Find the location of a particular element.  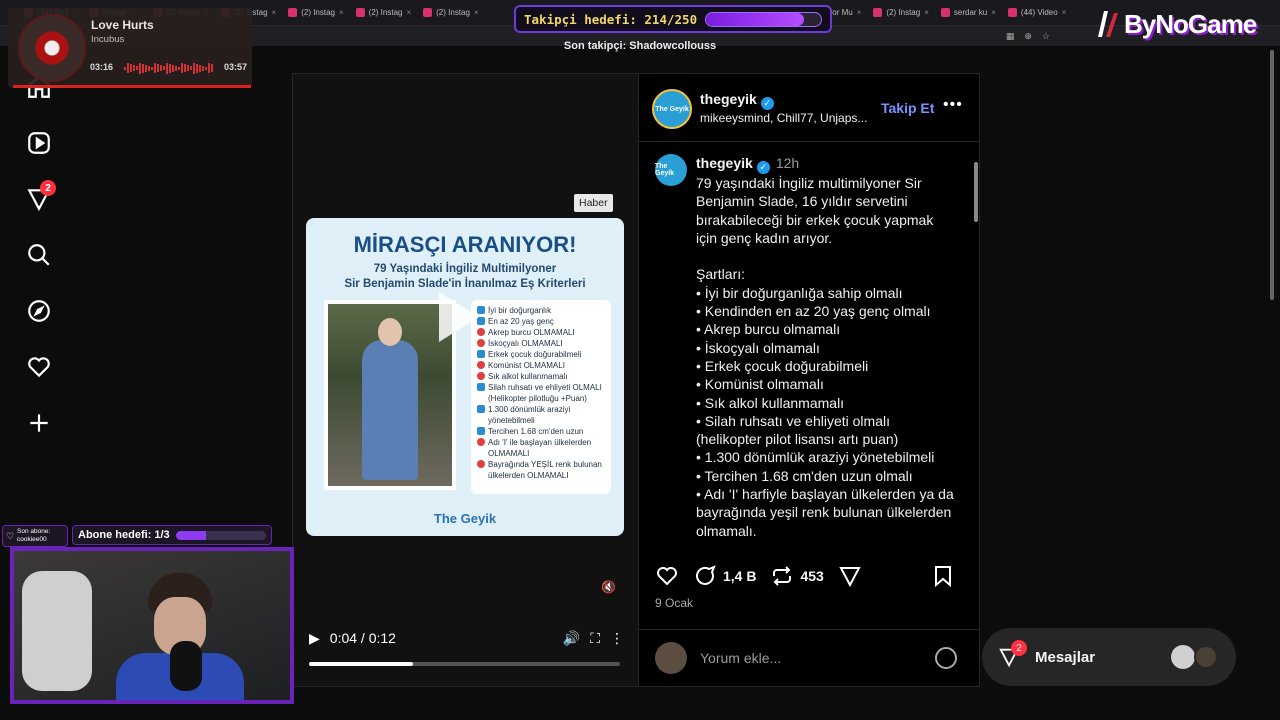

bookmark-icon is located at coordinates (943, 576).